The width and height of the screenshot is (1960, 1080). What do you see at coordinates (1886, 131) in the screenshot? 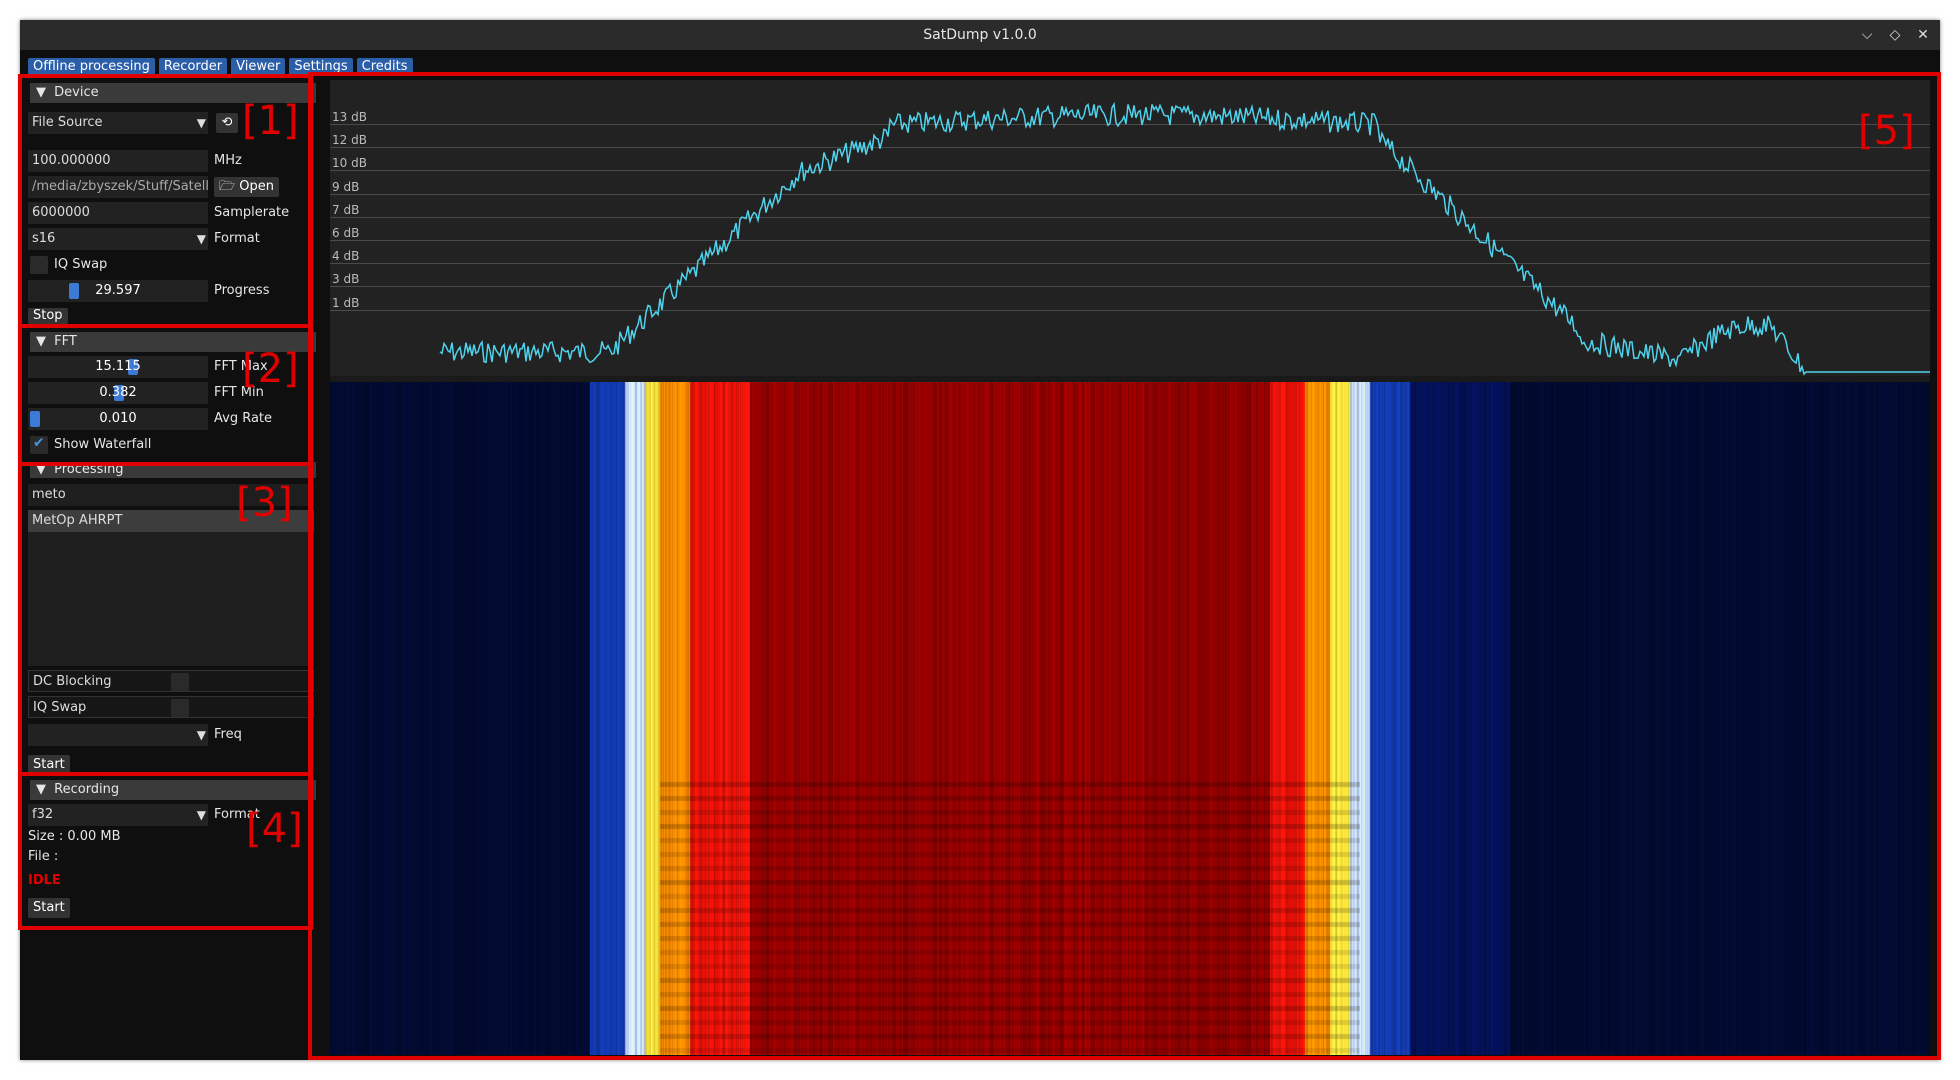
I see `annotation-label-5: [5]` at bounding box center [1886, 131].